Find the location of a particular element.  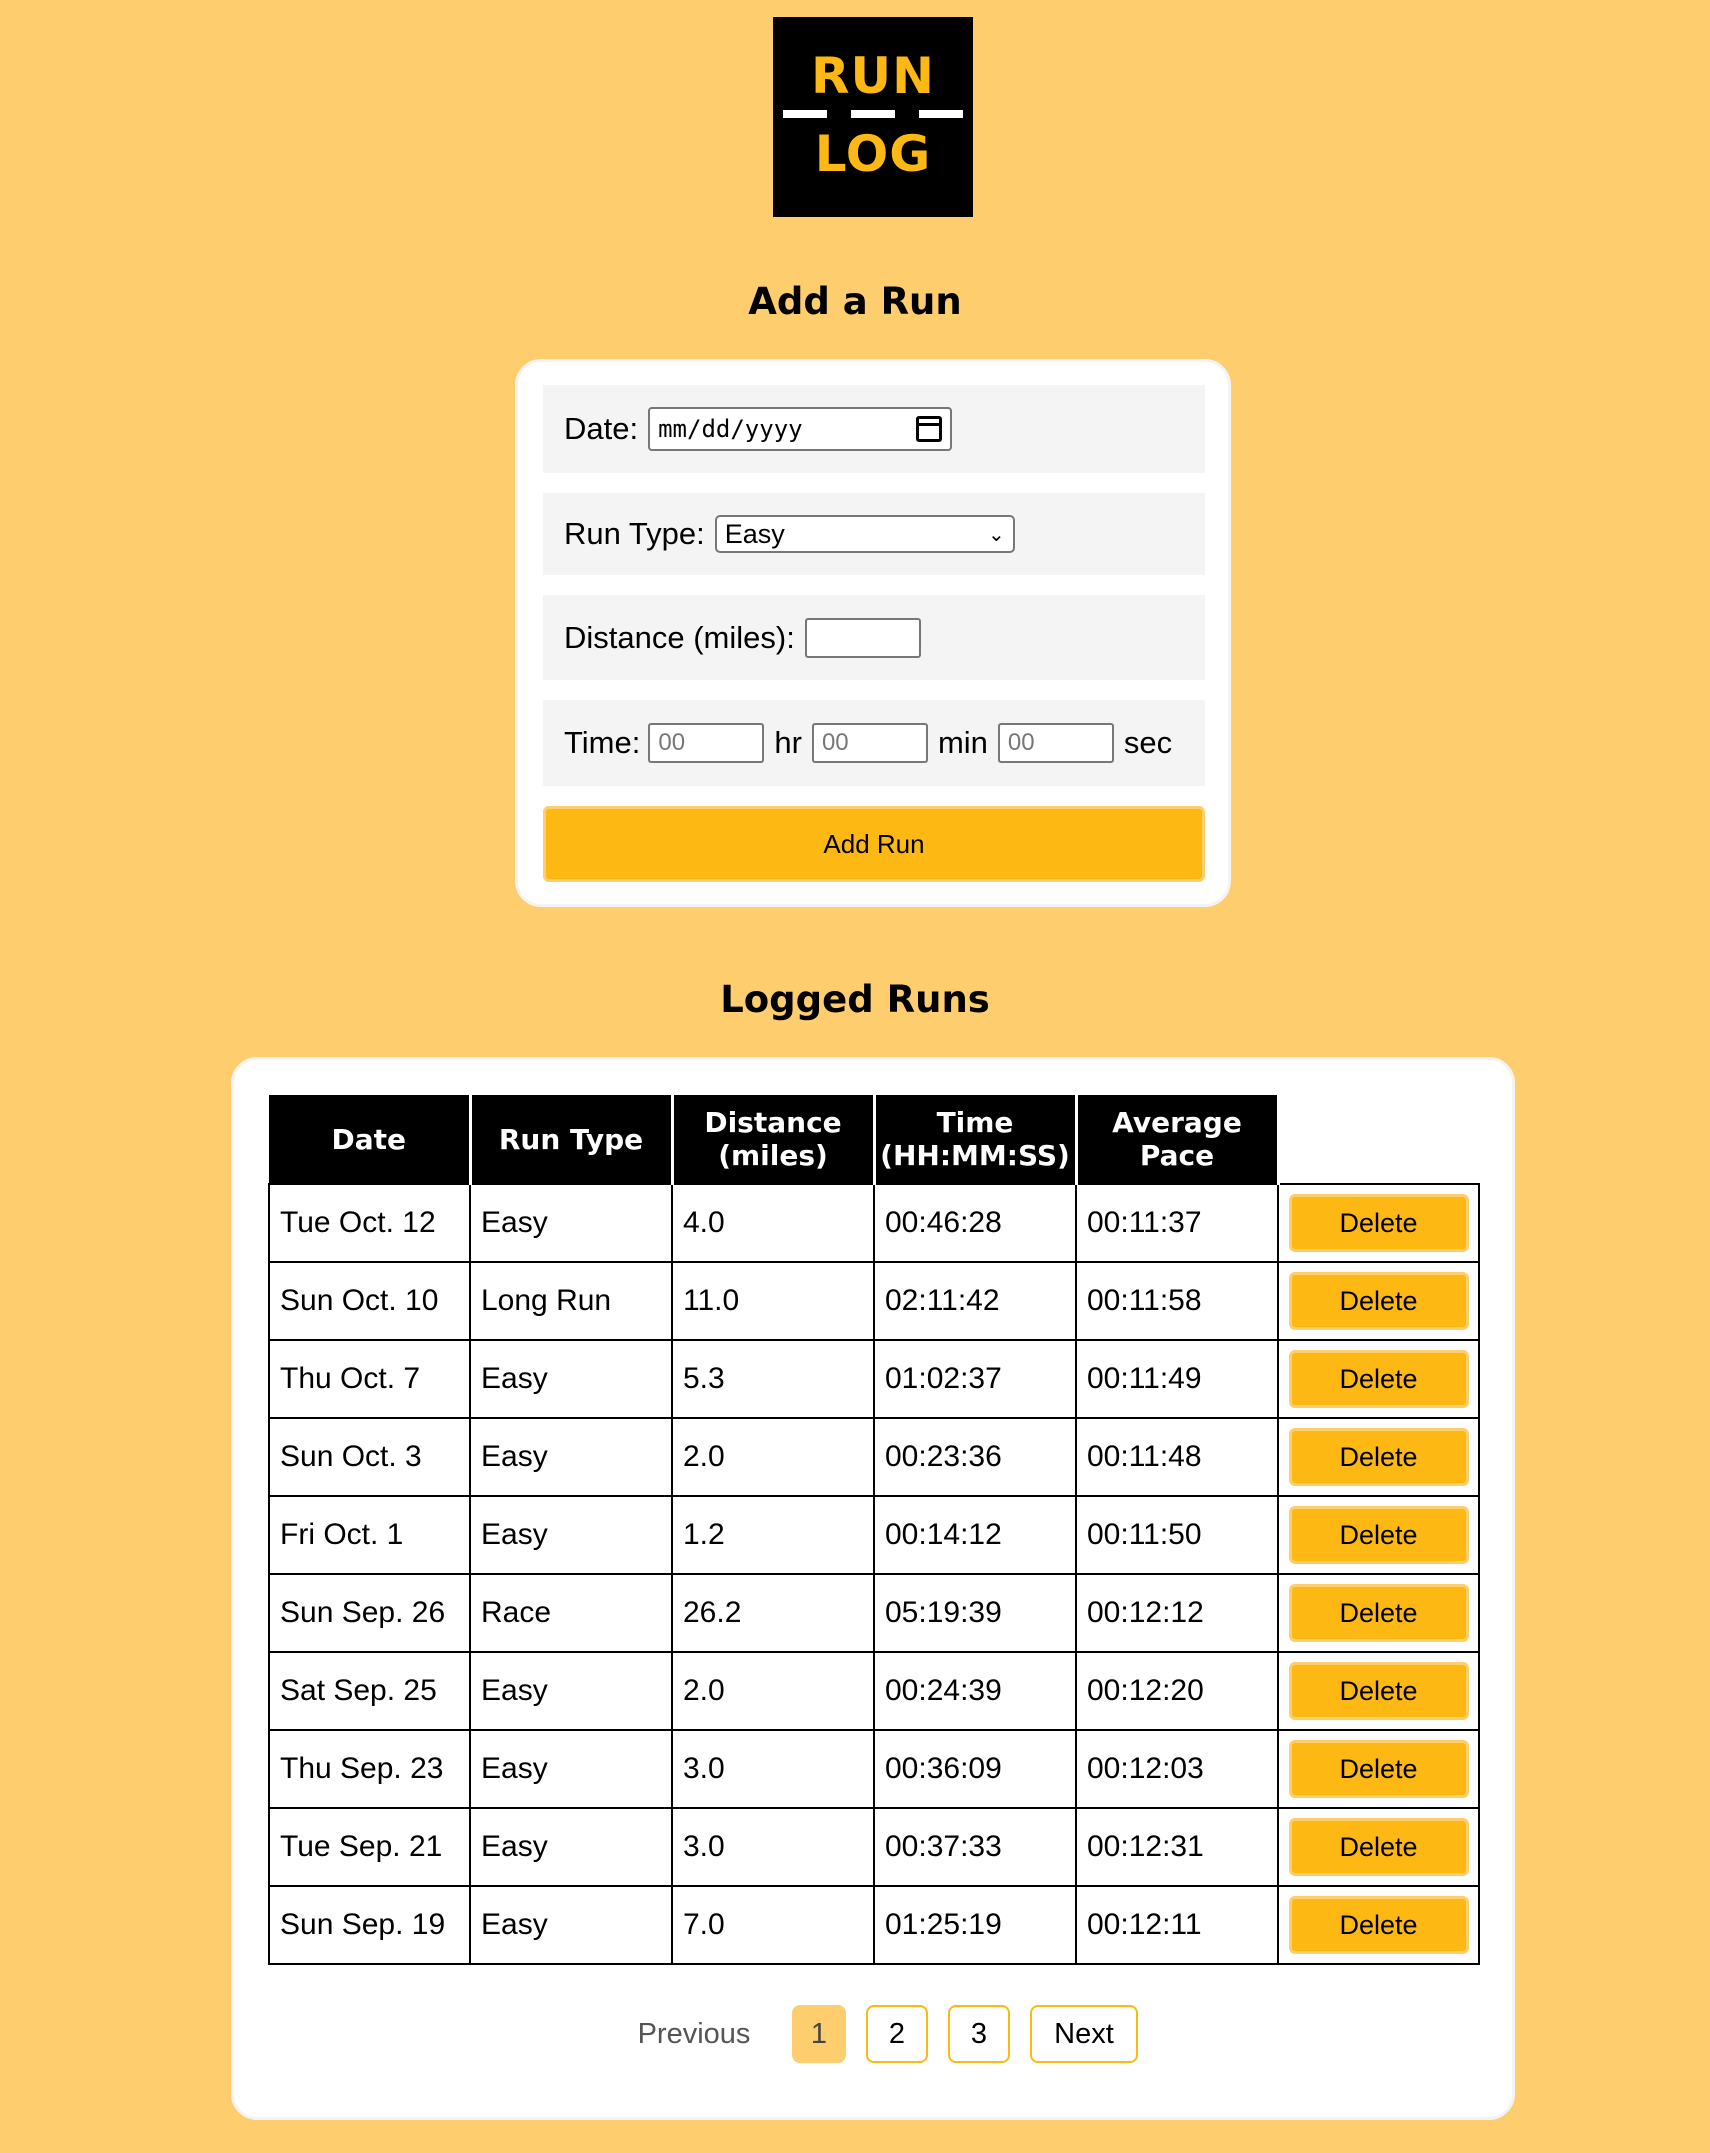

cell-average-pace: 00:12:11 is located at coordinates (1177, 1925).